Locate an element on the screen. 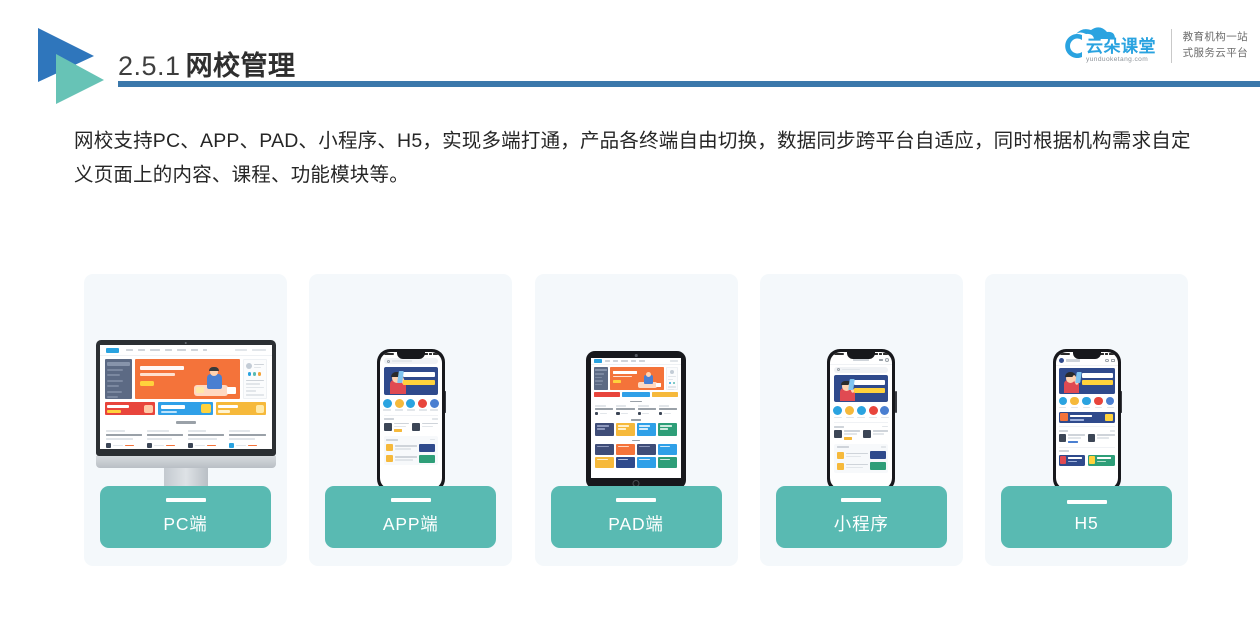 The width and height of the screenshot is (1260, 630). brand-tagline-line2: 式服务云平台 is located at coordinates (1215, 53).